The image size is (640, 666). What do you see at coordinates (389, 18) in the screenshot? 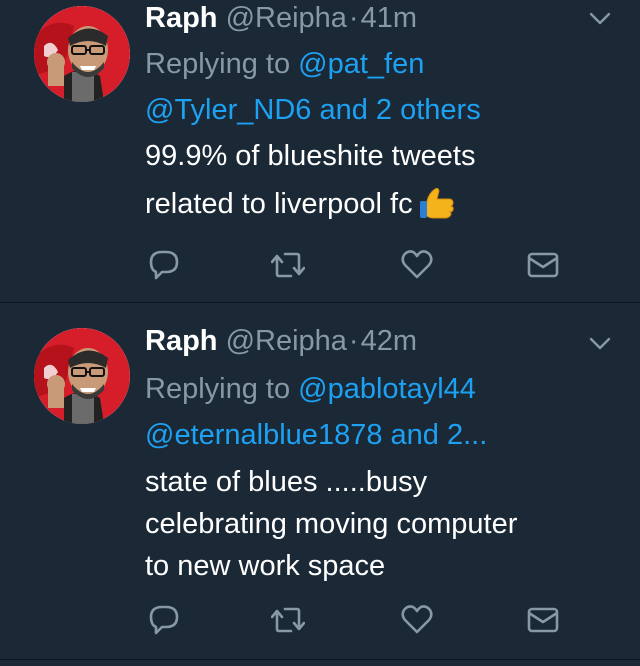
I see `timestamp: 41m` at bounding box center [389, 18].